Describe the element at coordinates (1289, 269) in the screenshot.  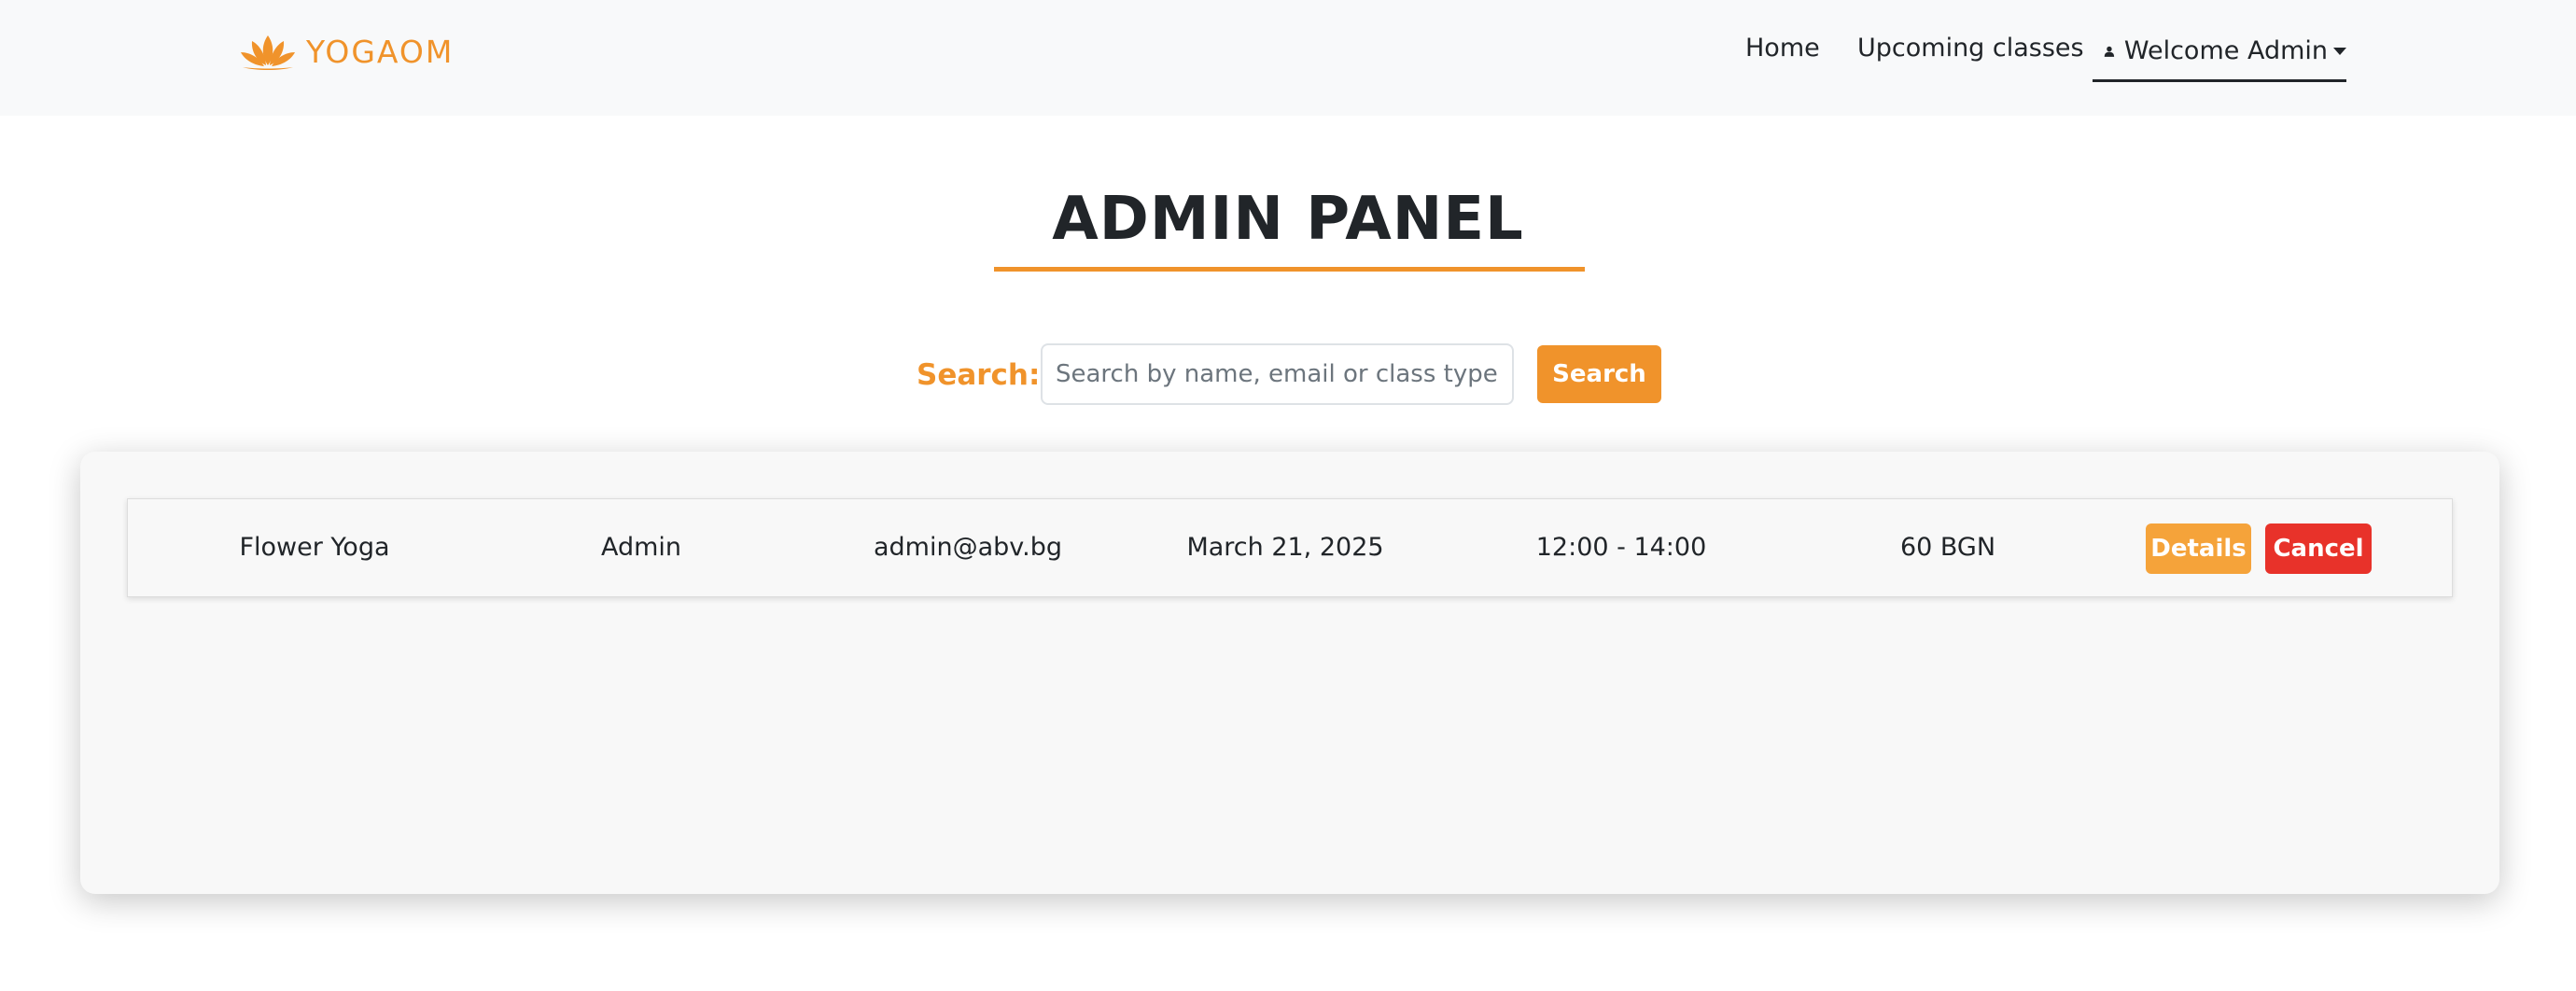
I see `title-underline` at that location.